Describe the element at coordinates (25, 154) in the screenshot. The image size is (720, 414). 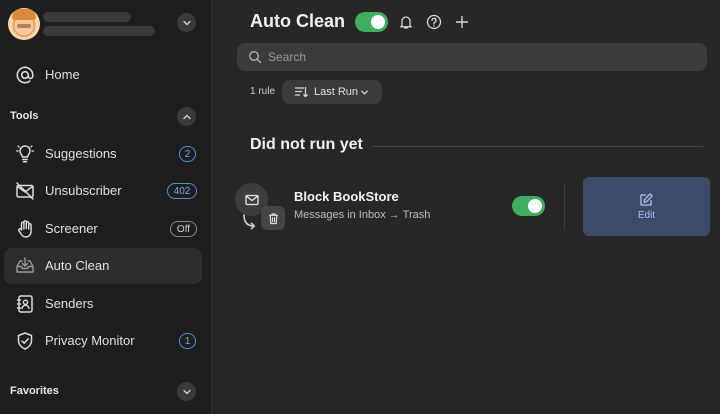
I see `lightbulb-icon` at that location.